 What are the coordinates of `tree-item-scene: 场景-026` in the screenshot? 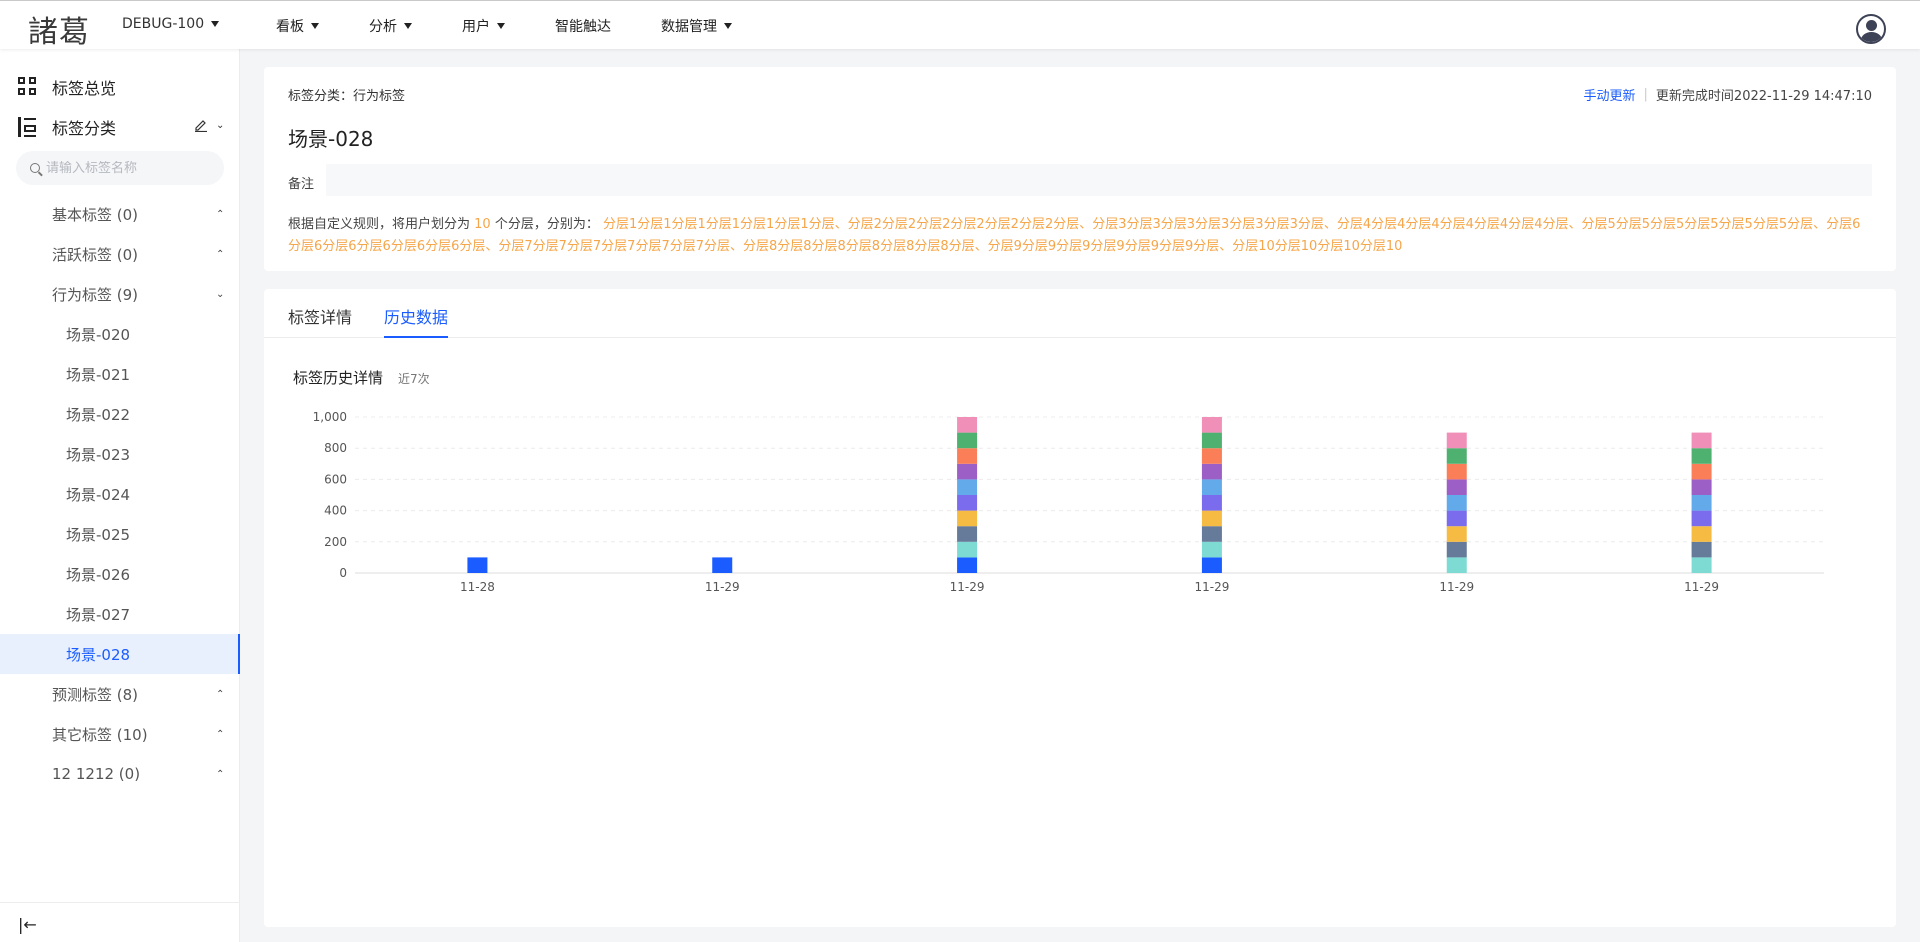 It's located at (120, 574).